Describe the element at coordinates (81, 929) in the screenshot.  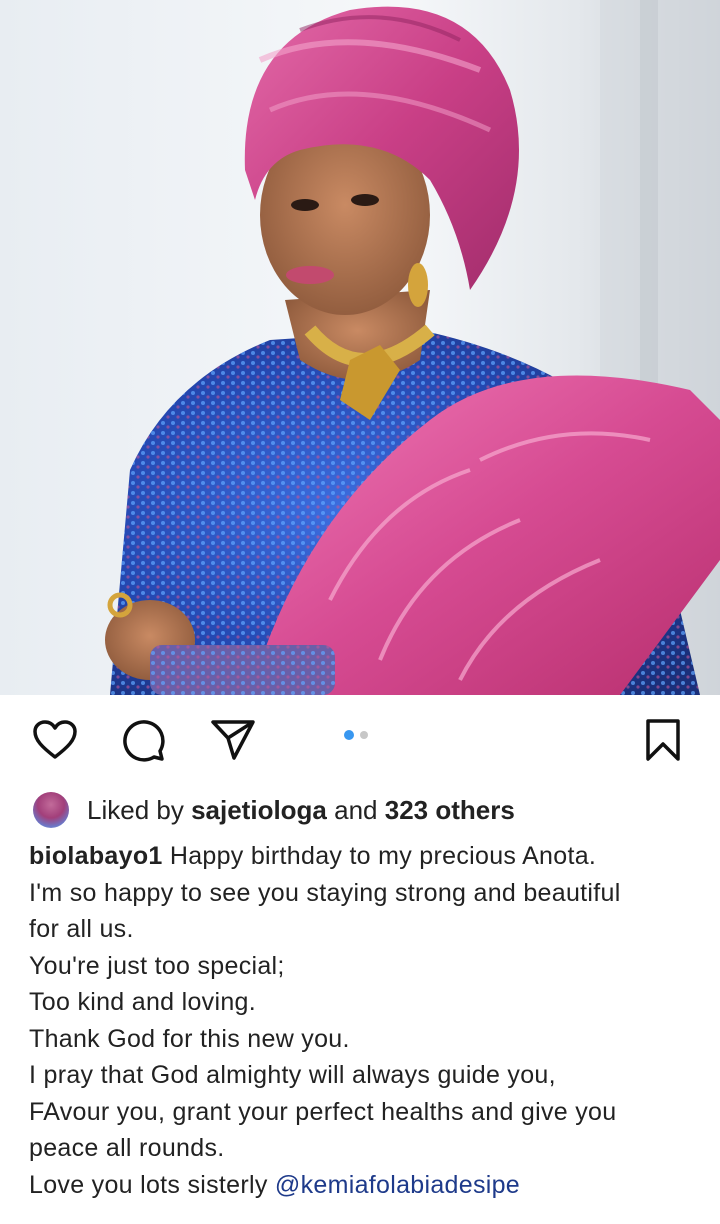
I see `caption-line-3: for all us.` at that location.